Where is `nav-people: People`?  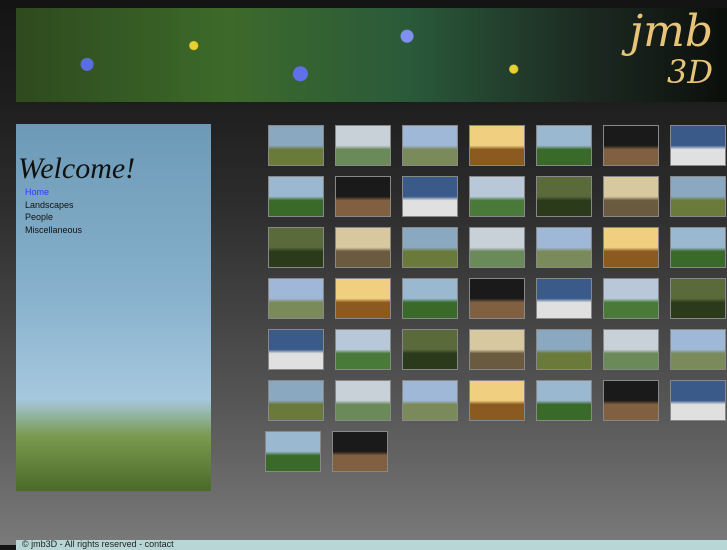 nav-people: People is located at coordinates (53, 217).